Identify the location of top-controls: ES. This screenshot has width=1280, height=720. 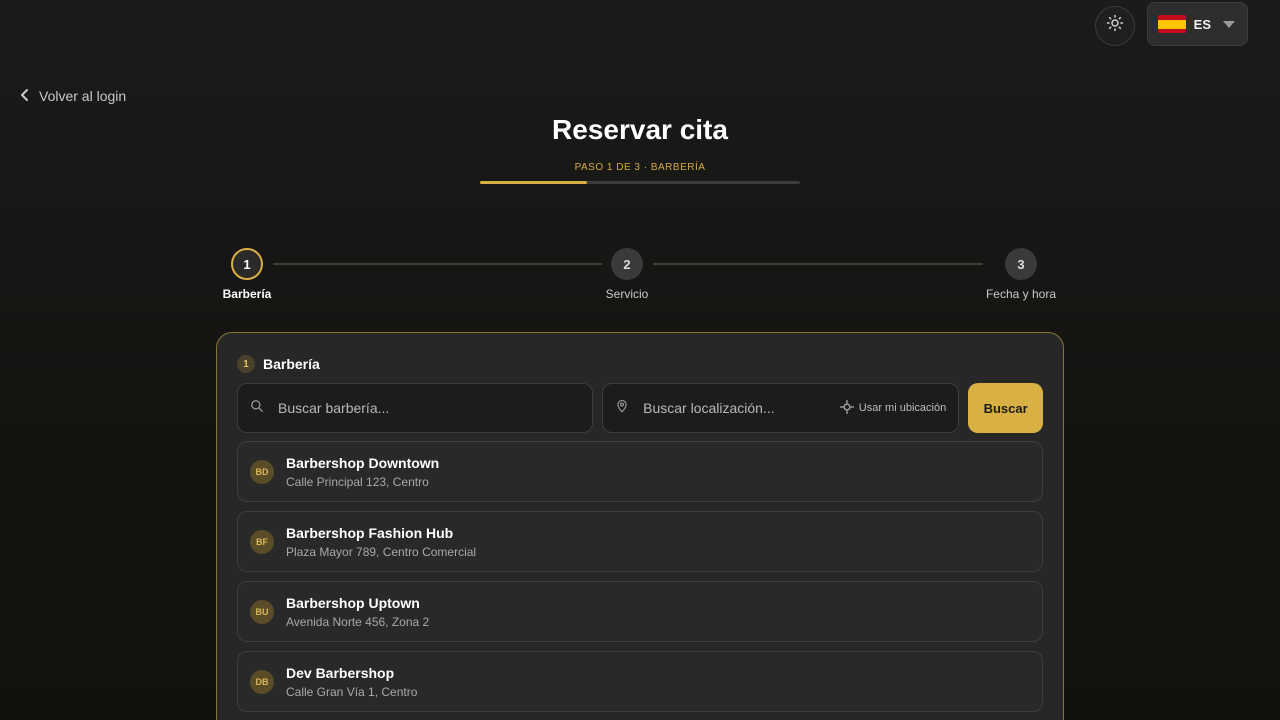
(1171, 24).